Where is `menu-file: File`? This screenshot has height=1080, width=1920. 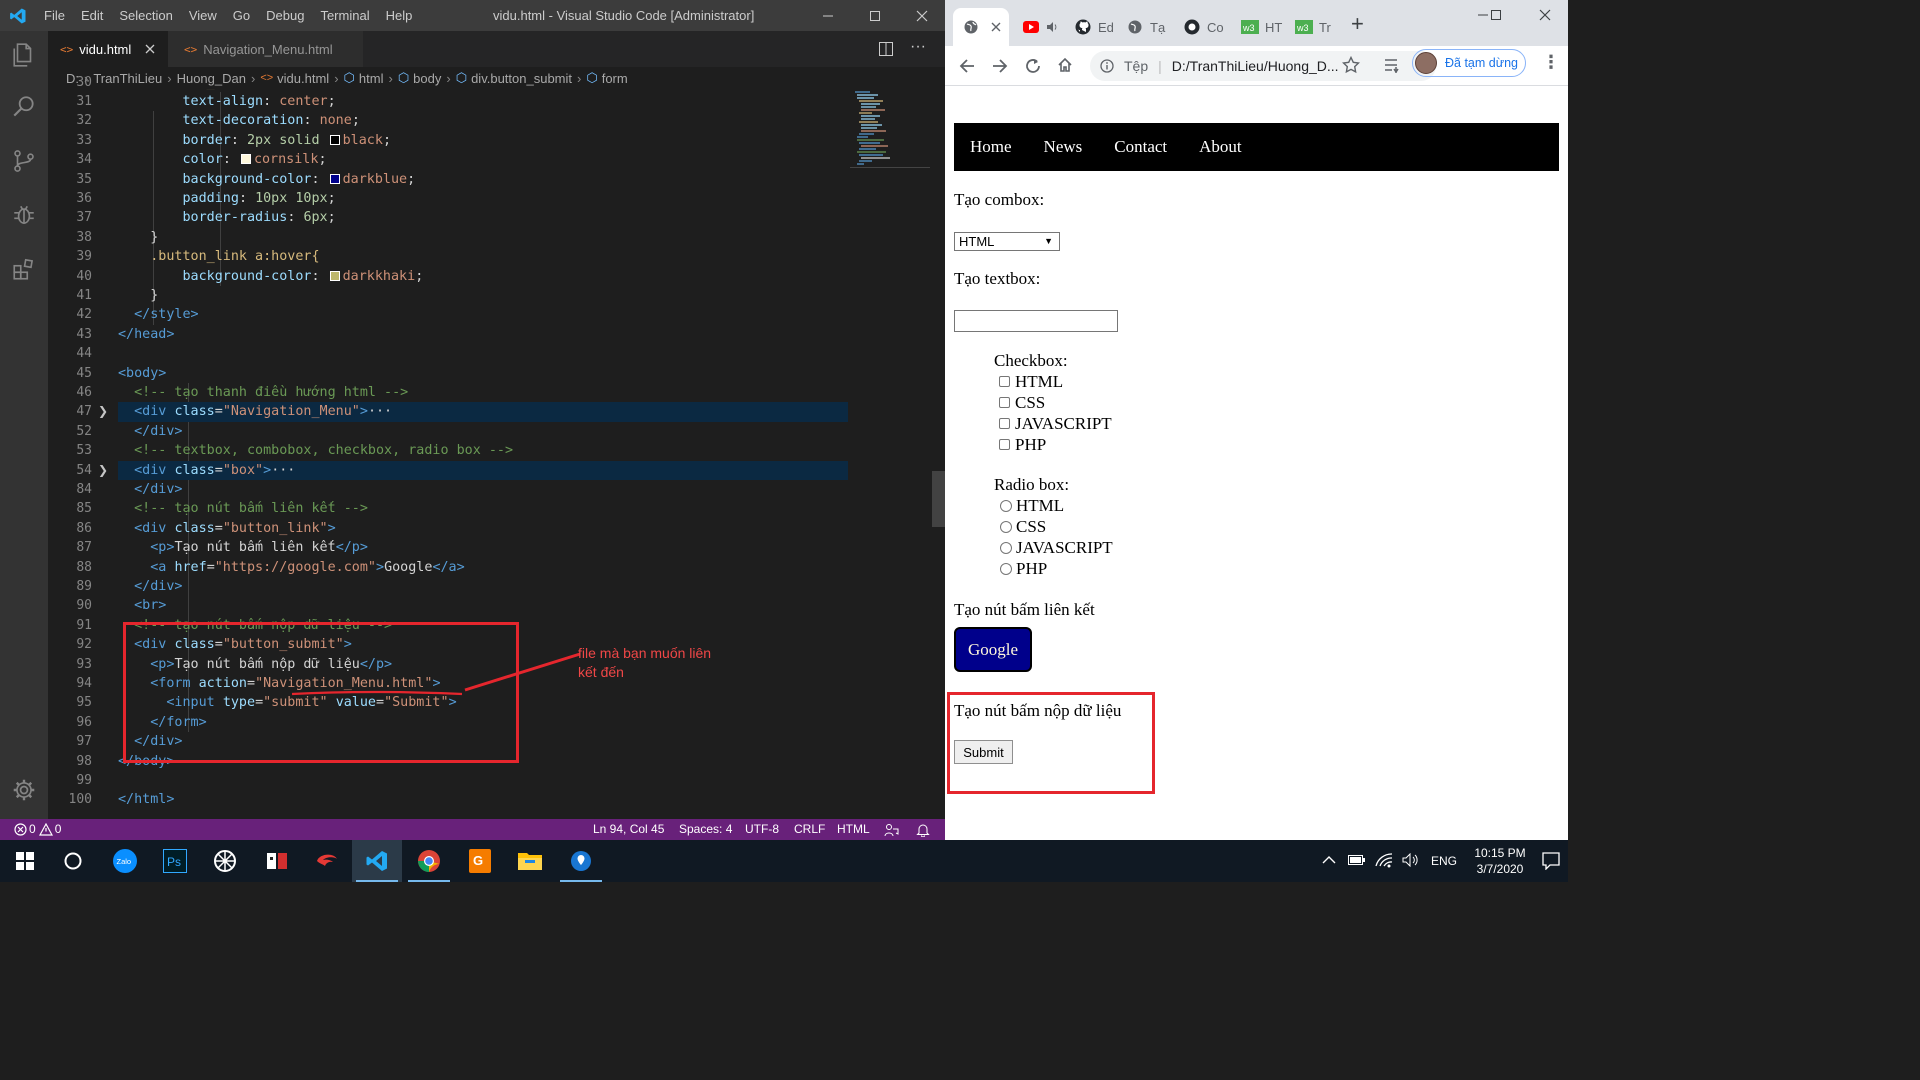 menu-file: File is located at coordinates (54, 15).